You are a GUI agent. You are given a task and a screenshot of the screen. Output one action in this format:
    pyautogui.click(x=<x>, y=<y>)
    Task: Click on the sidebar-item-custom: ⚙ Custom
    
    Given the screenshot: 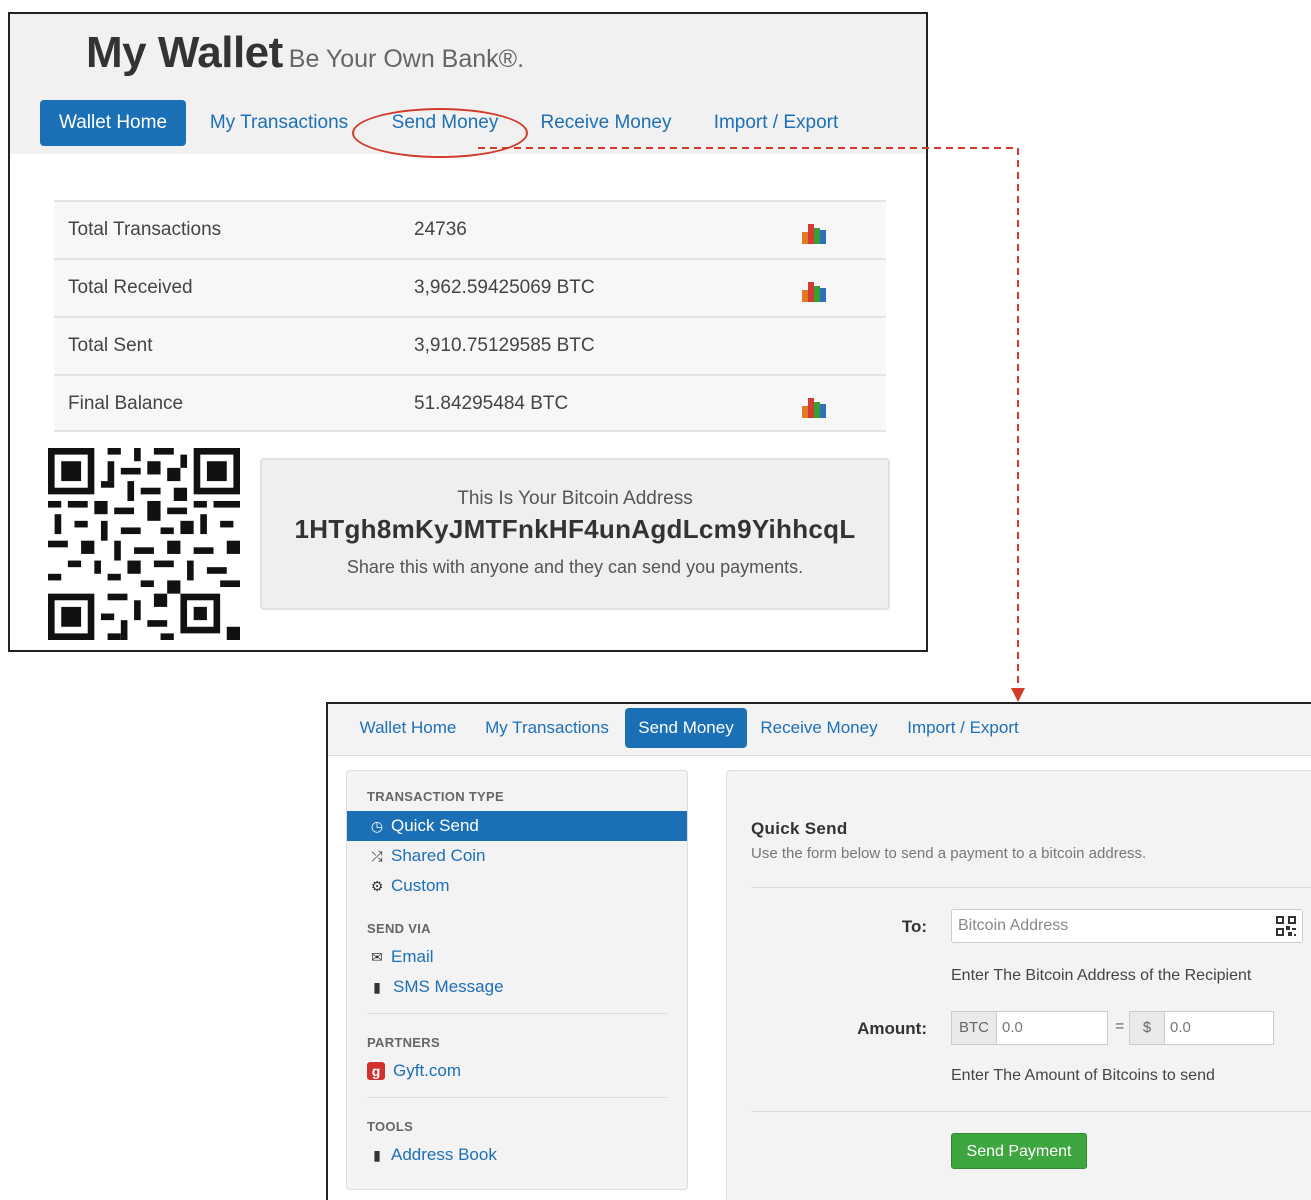 What is the action you would take?
    pyautogui.click(x=517, y=886)
    